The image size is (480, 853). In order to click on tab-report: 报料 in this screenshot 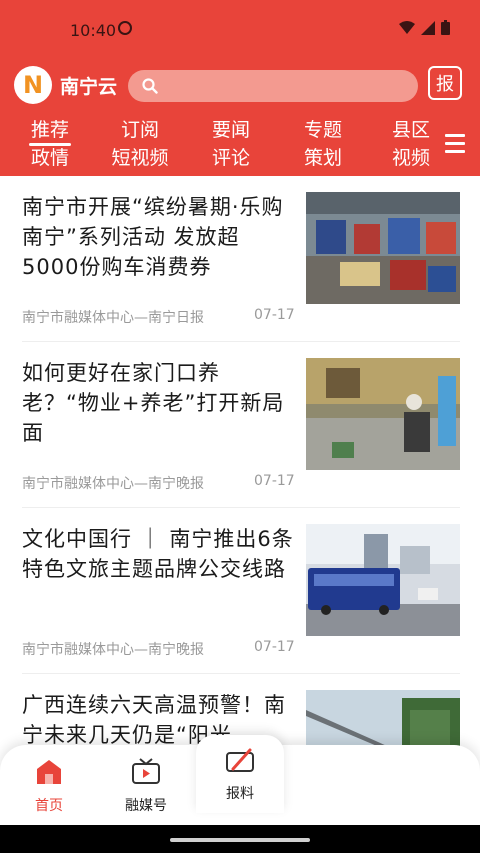, I will do `click(240, 774)`.